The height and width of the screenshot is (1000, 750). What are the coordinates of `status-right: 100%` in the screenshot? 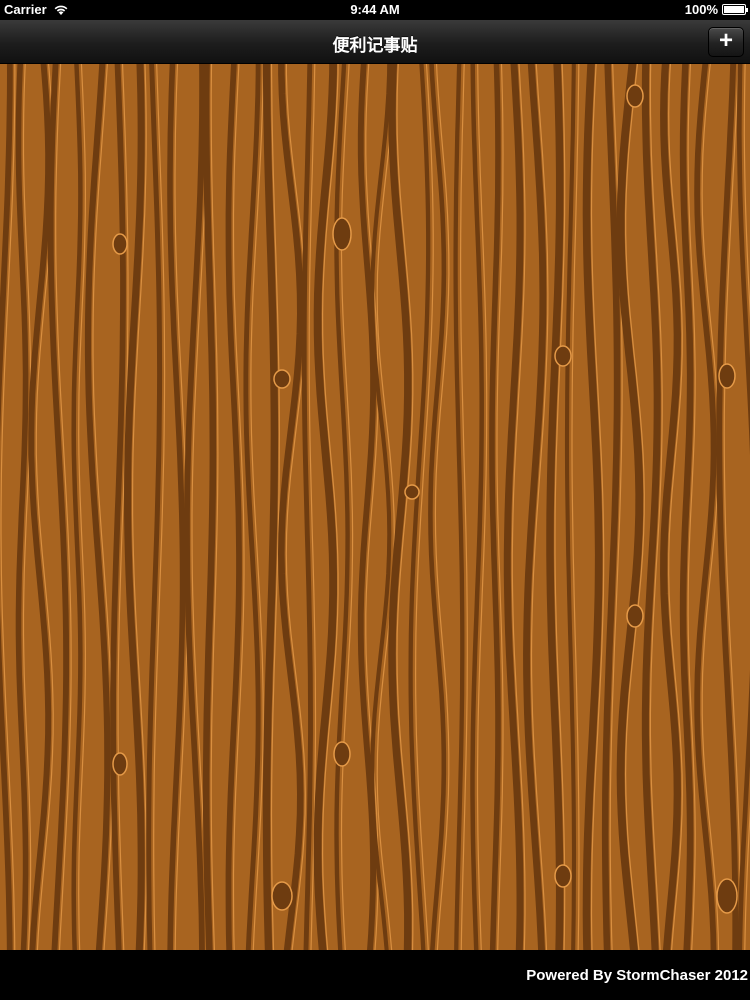 It's located at (716, 9).